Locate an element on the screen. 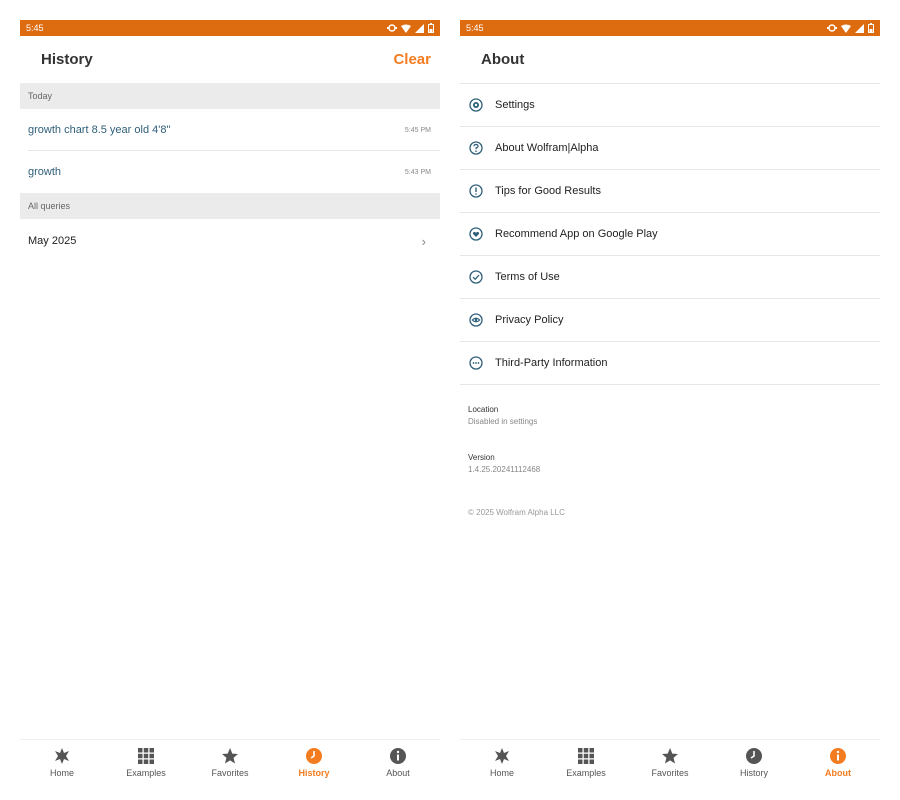 This screenshot has height=800, width=900. section-header-all-queries: All queries is located at coordinates (230, 206).